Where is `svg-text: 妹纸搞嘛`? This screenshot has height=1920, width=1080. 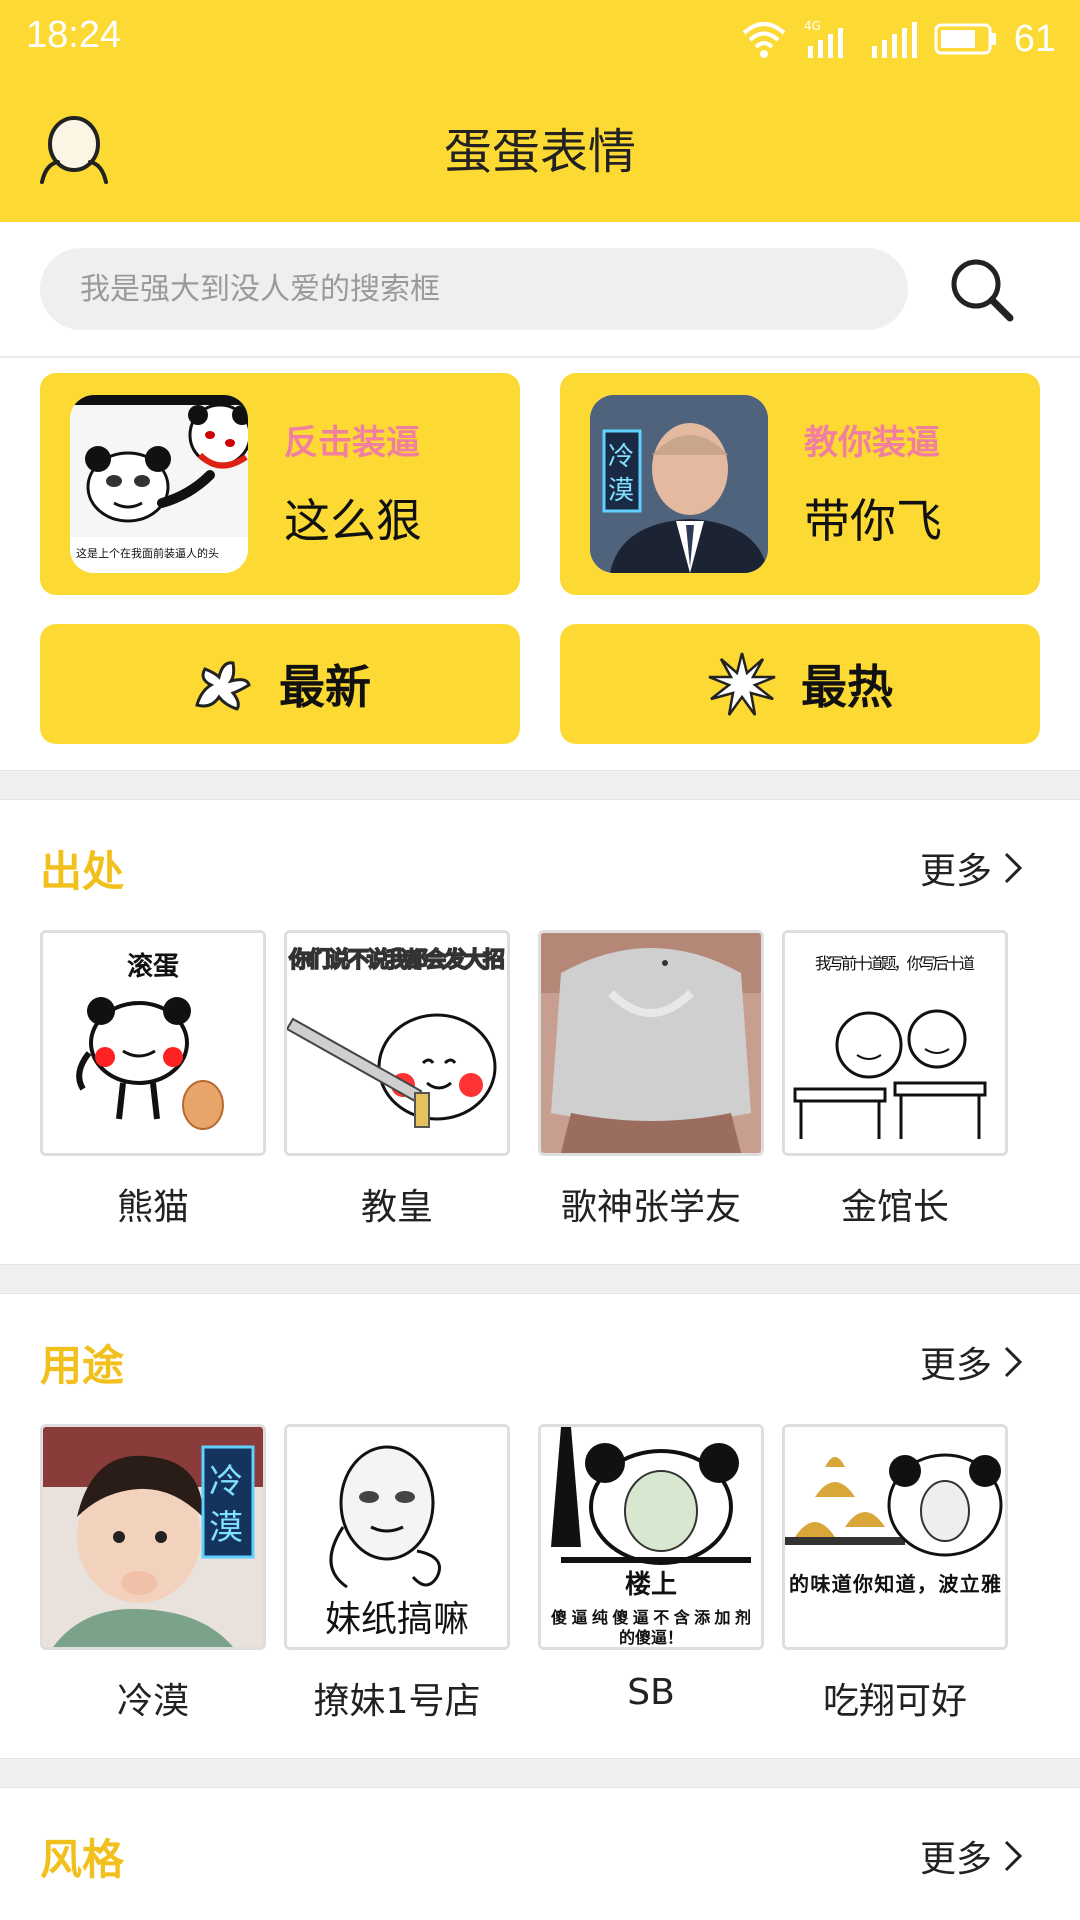
svg-text: 妹纸搞嘛 is located at coordinates (397, 1619).